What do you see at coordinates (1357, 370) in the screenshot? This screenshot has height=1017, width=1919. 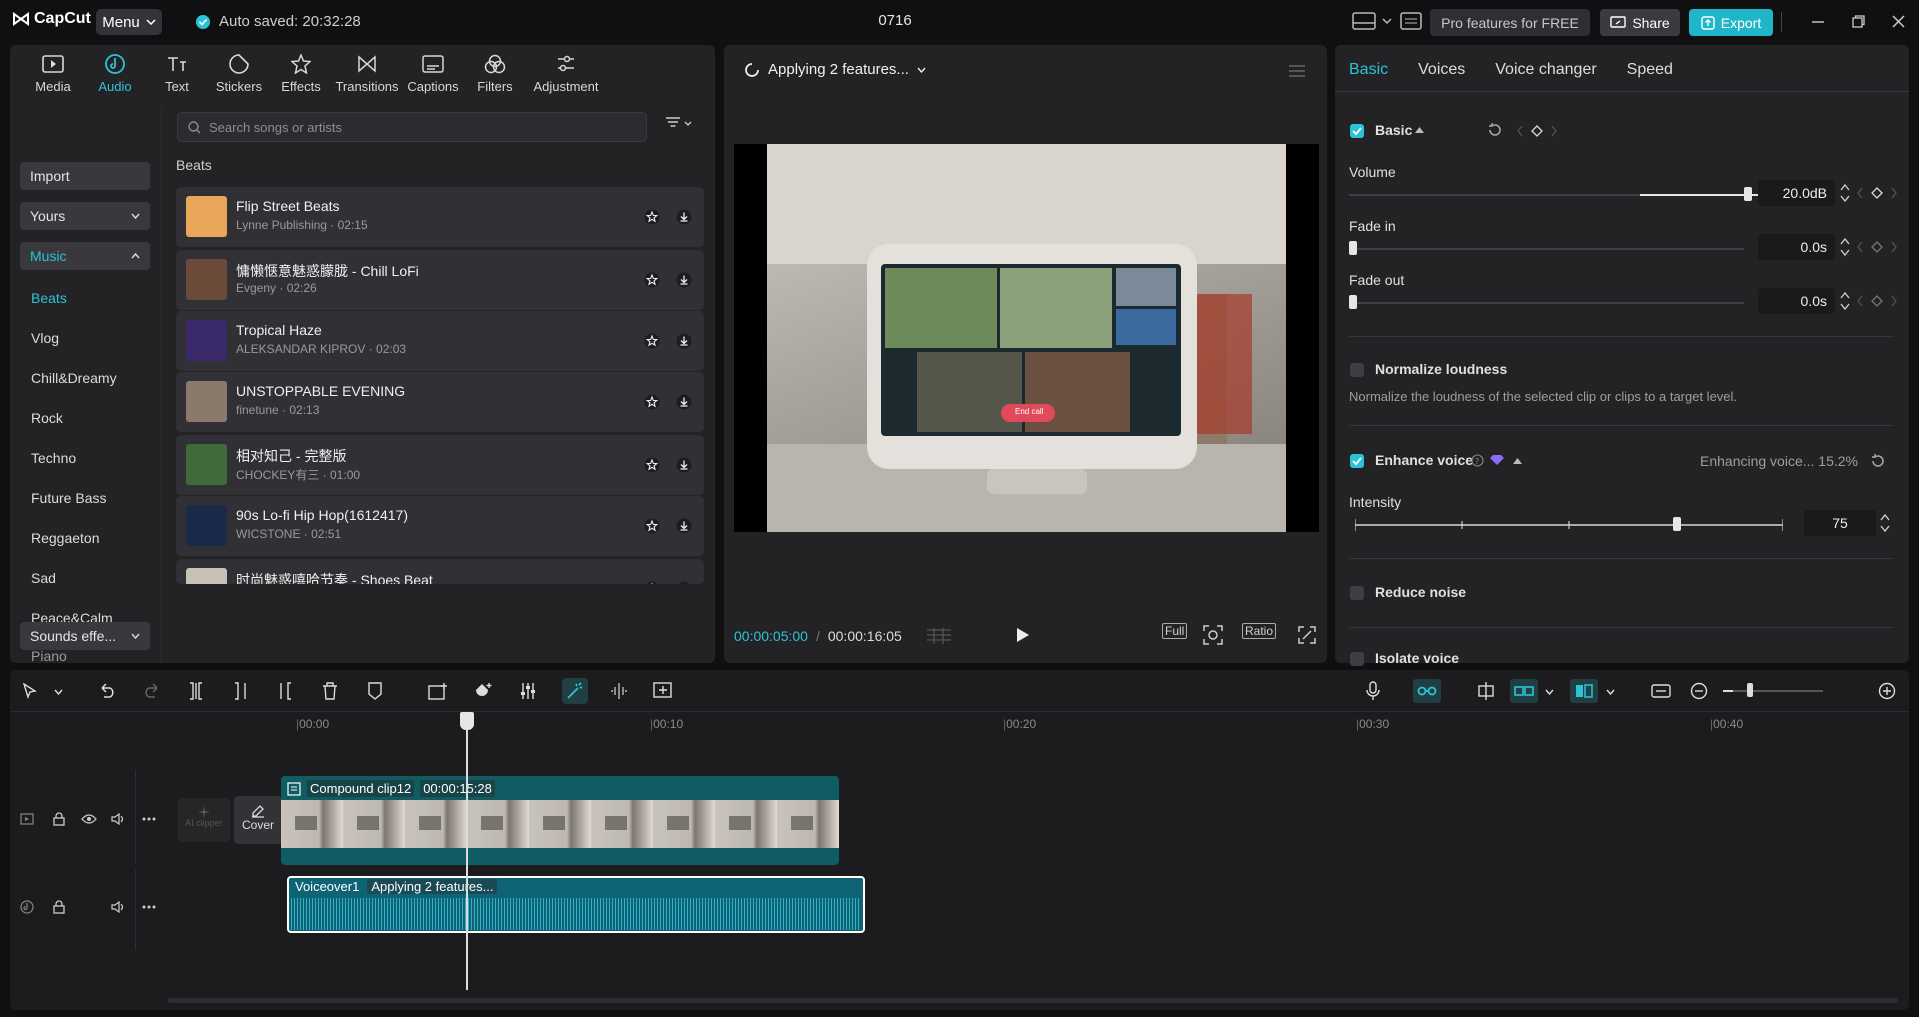 I see `normalize-checkbox` at bounding box center [1357, 370].